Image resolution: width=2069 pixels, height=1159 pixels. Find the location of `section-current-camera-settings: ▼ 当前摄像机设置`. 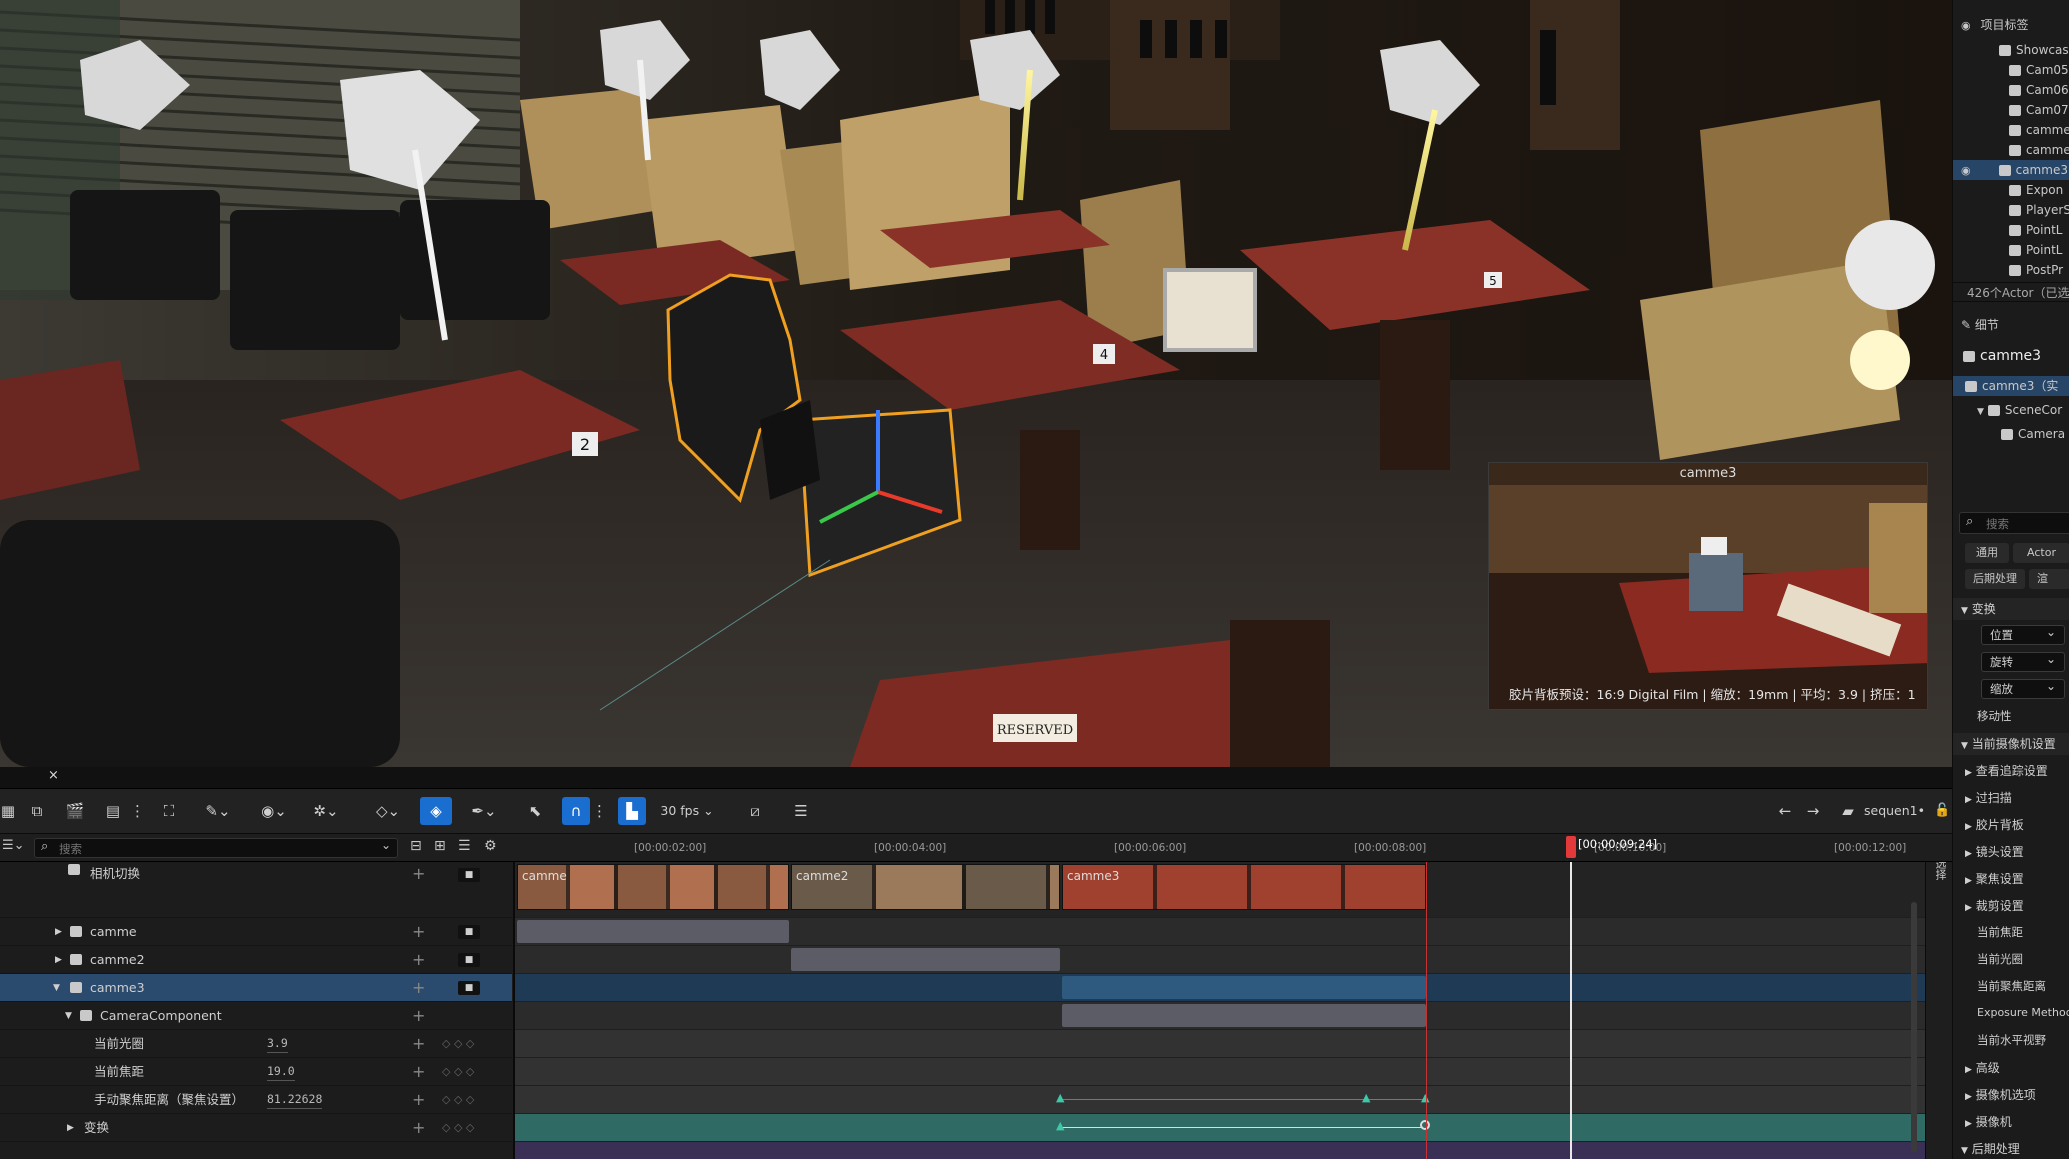

section-current-camera-settings: ▼ 当前摄像机设置 is located at coordinates (2011, 744).